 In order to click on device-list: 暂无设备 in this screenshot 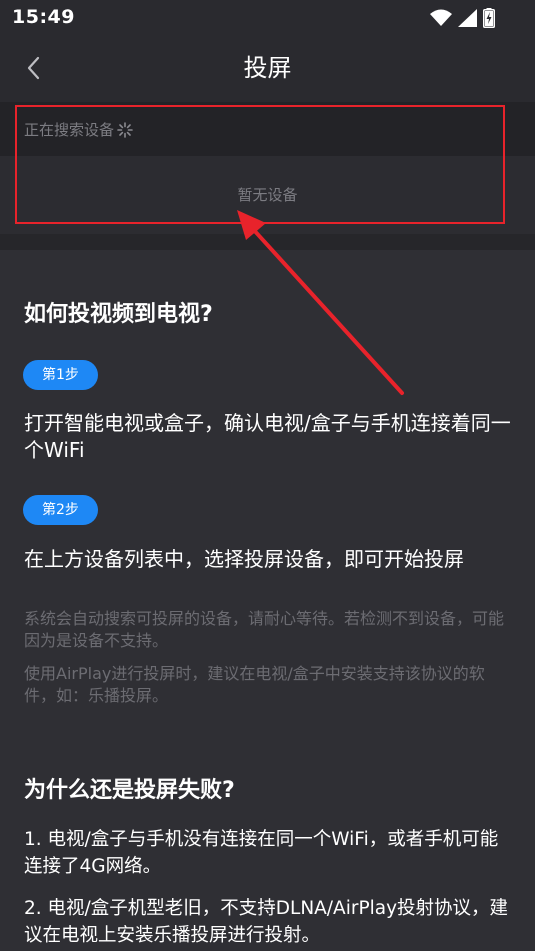, I will do `click(267, 195)`.